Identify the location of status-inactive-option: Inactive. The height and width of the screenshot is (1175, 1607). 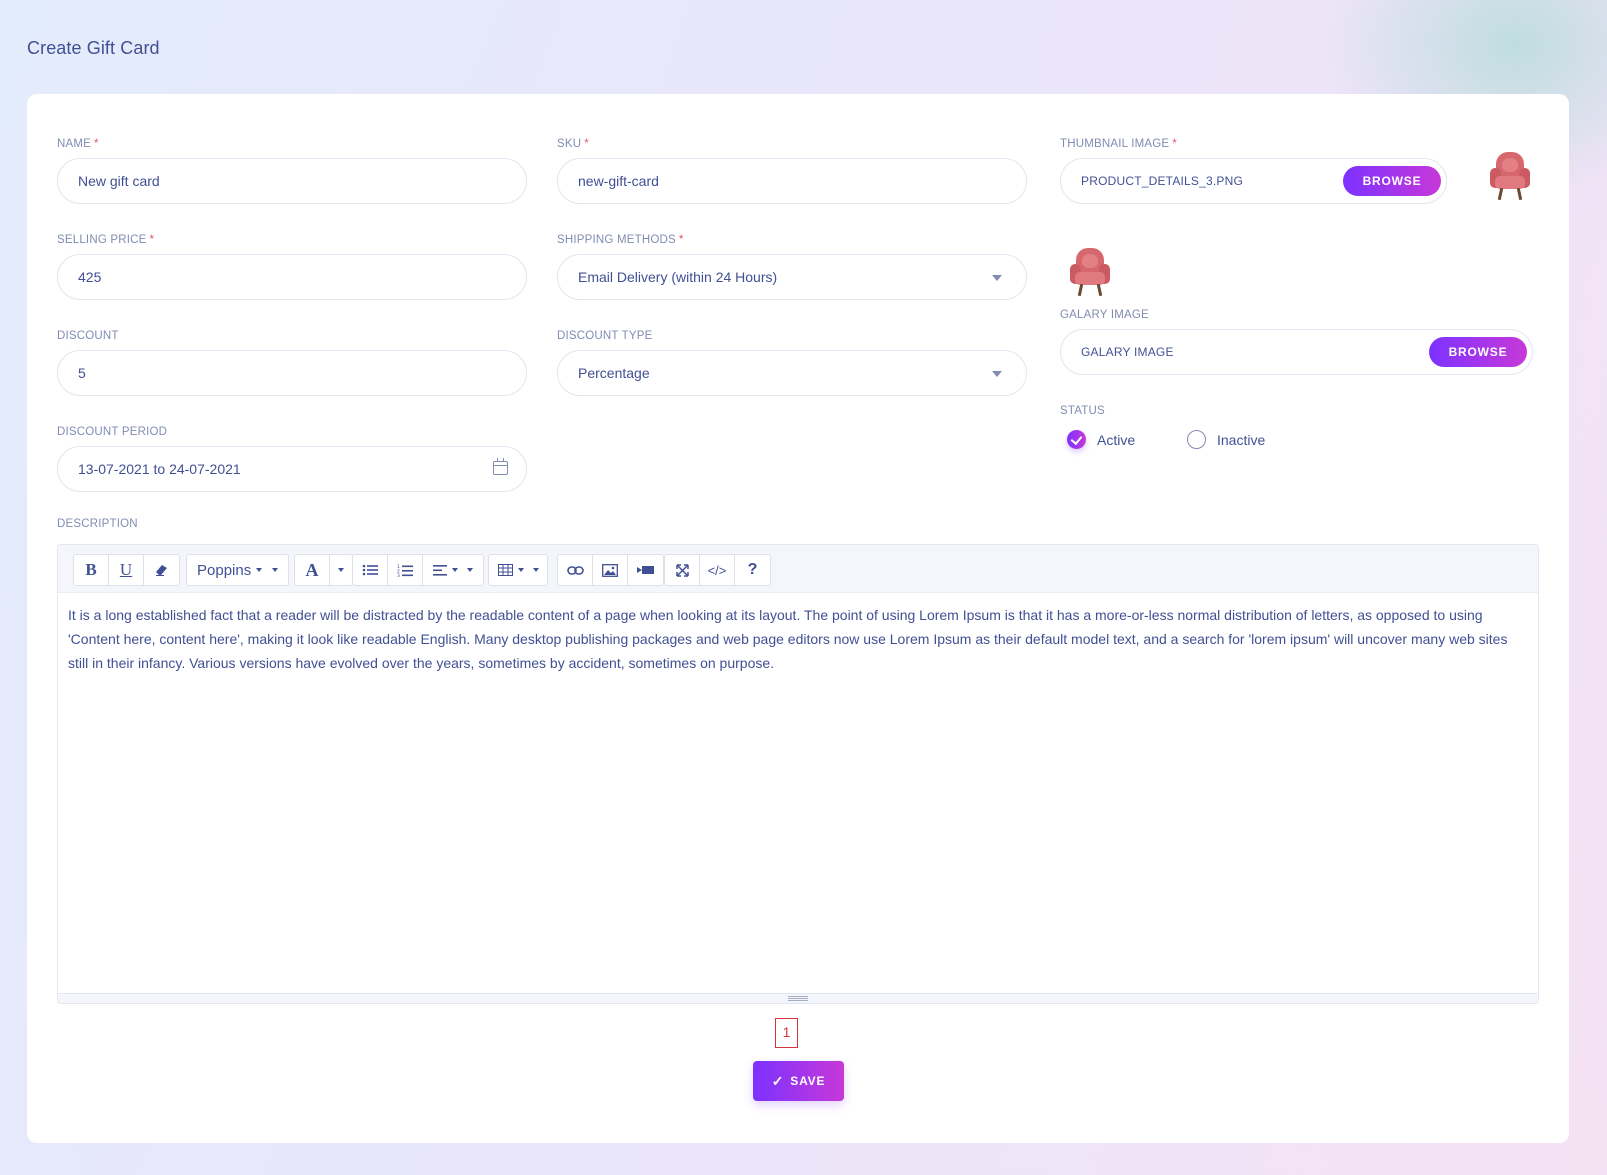
(1226, 439).